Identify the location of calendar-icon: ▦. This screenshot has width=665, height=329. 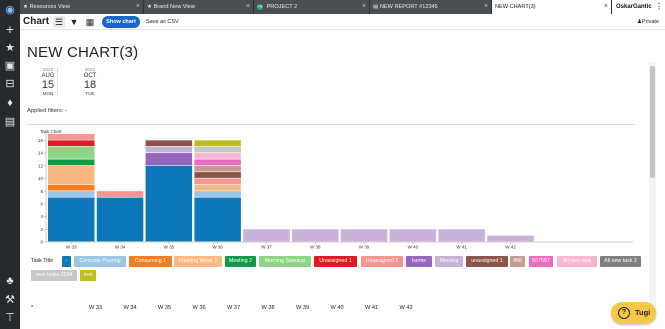
(90, 22).